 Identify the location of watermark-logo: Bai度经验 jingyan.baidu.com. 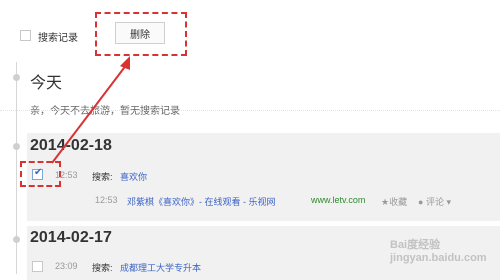
(438, 251).